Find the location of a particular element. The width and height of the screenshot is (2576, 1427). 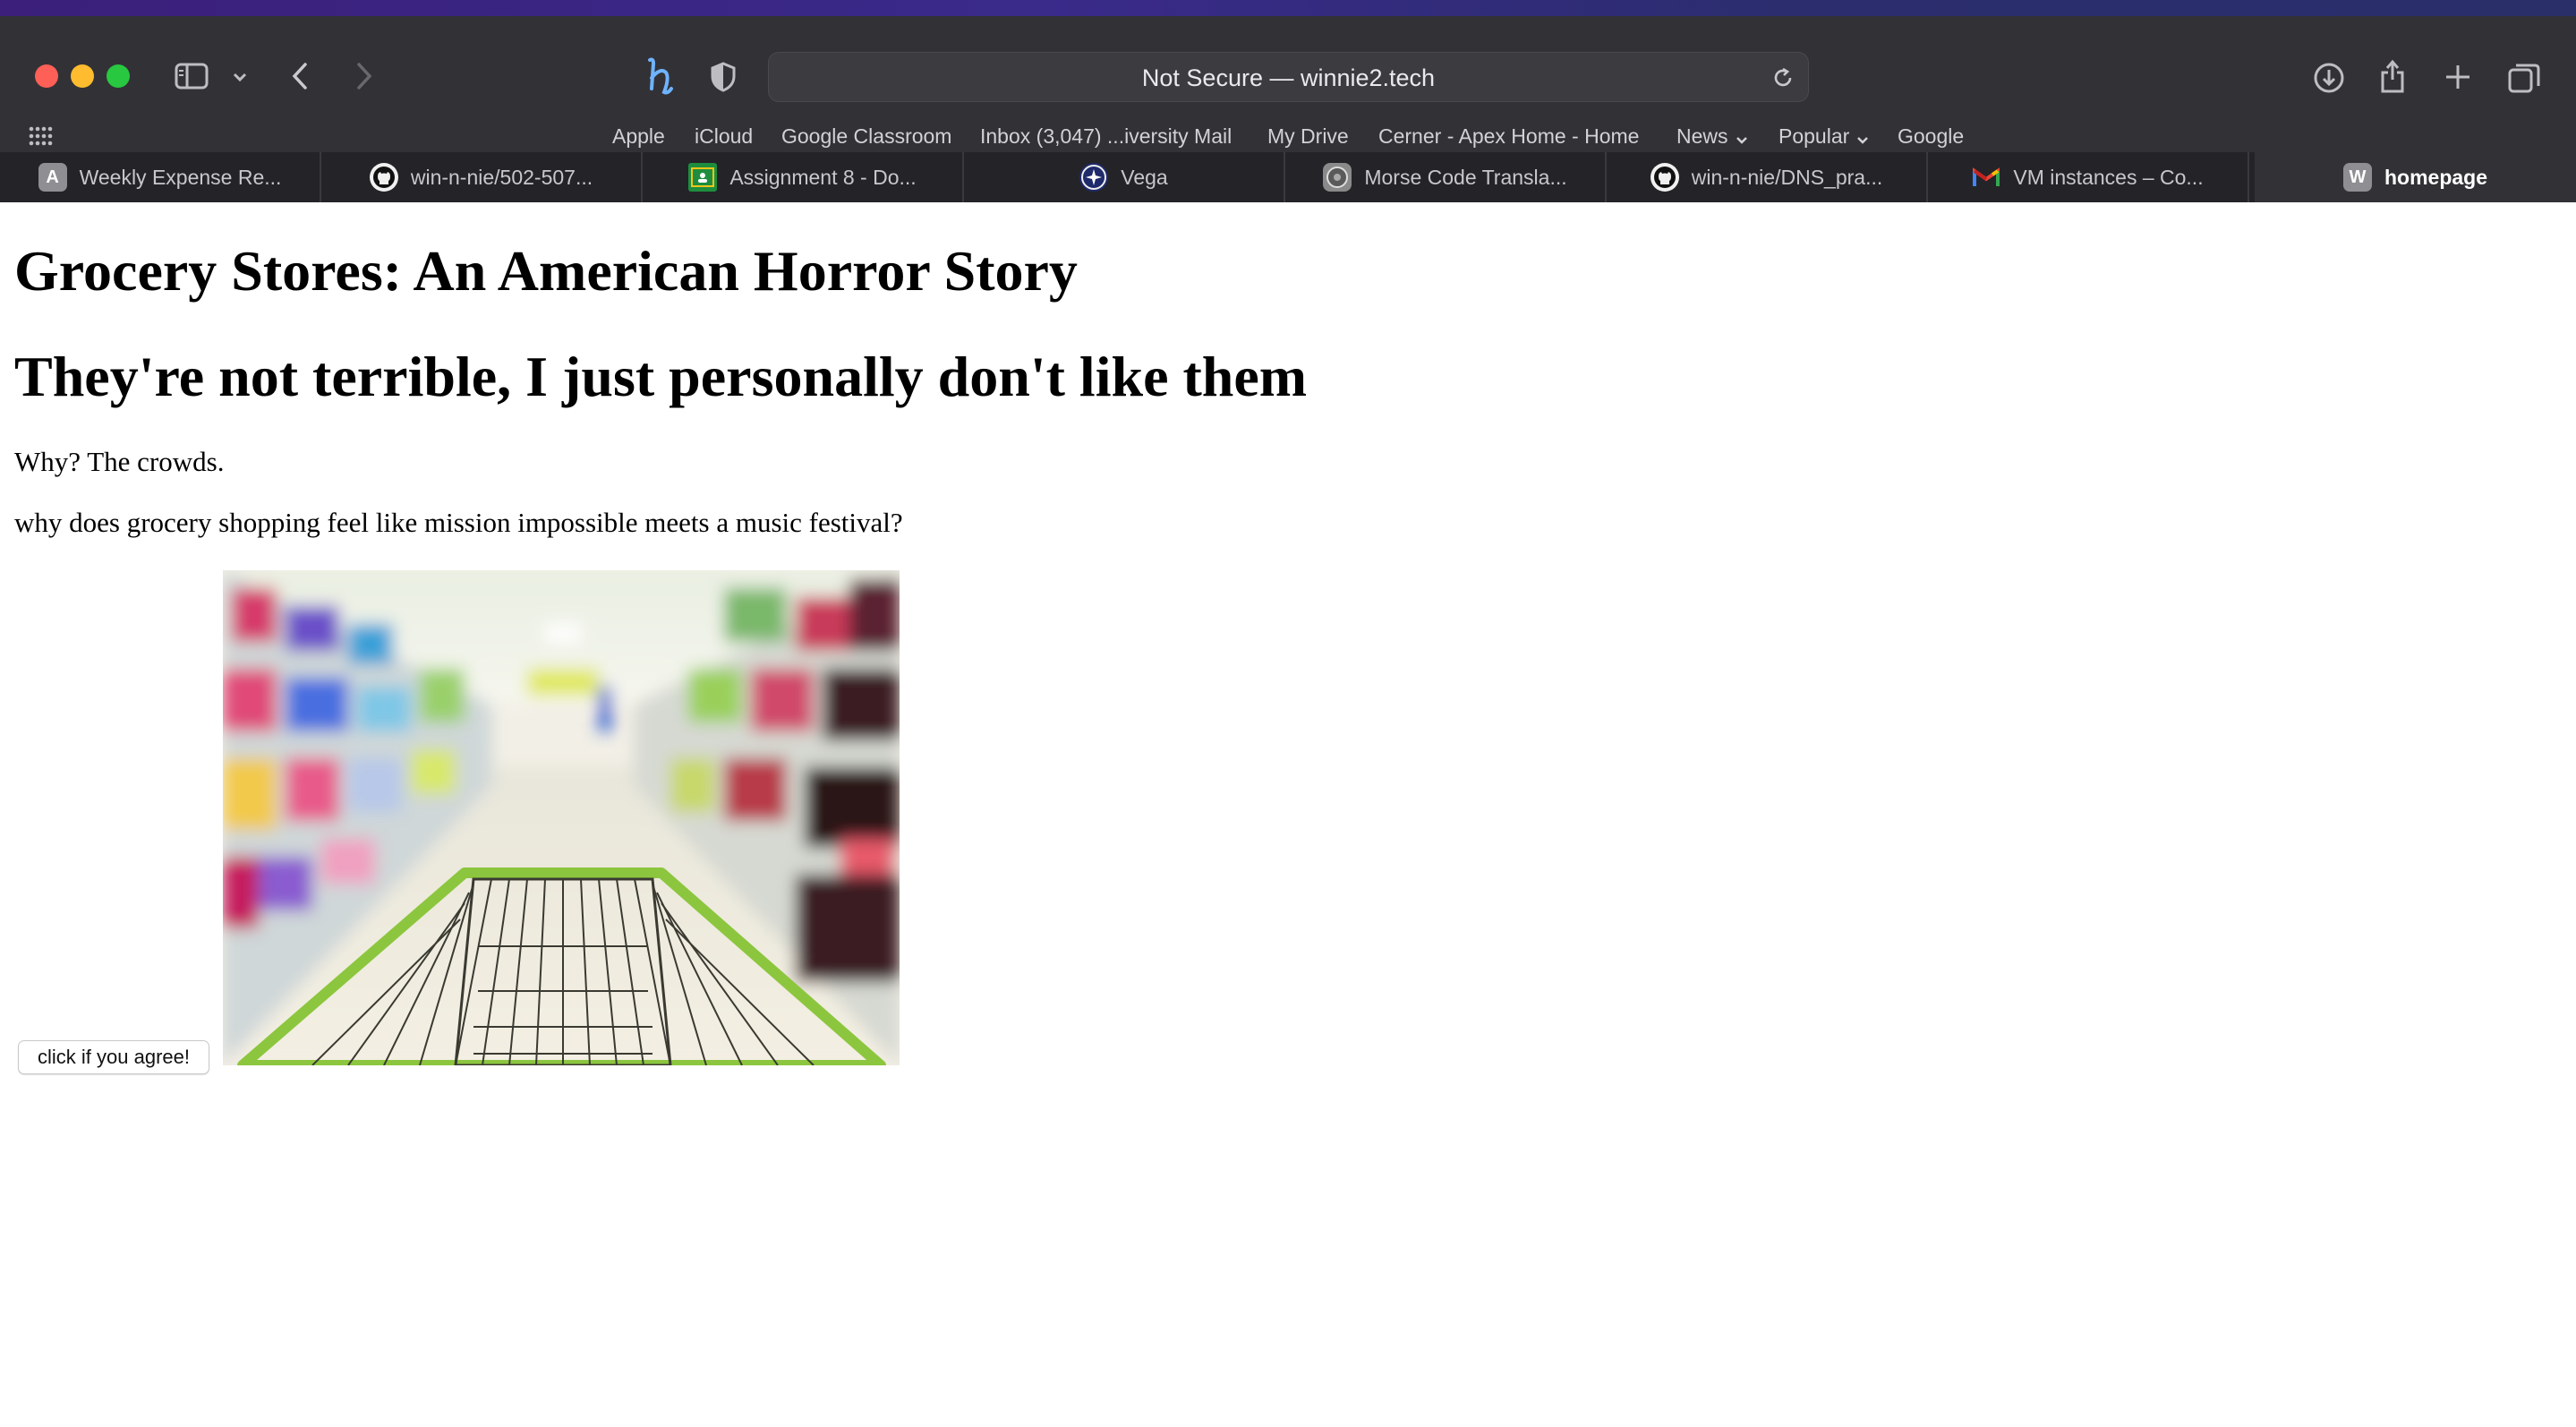

address-bar-text: Not Secure — winnie2.tech is located at coordinates (1288, 77).